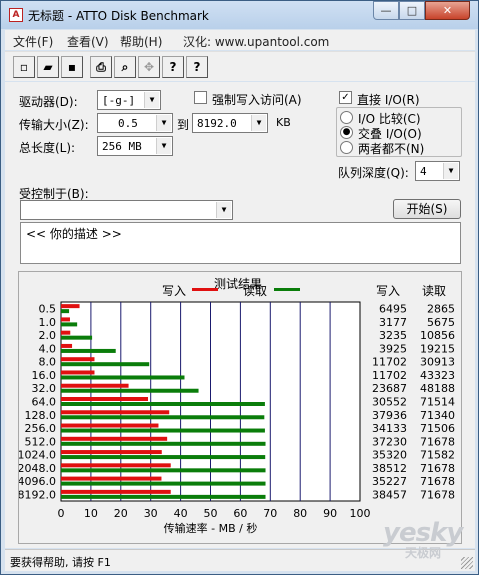 The image size is (479, 575). What do you see at coordinates (48, 362) in the screenshot?
I see `y-tick-label: 8.0` at bounding box center [48, 362].